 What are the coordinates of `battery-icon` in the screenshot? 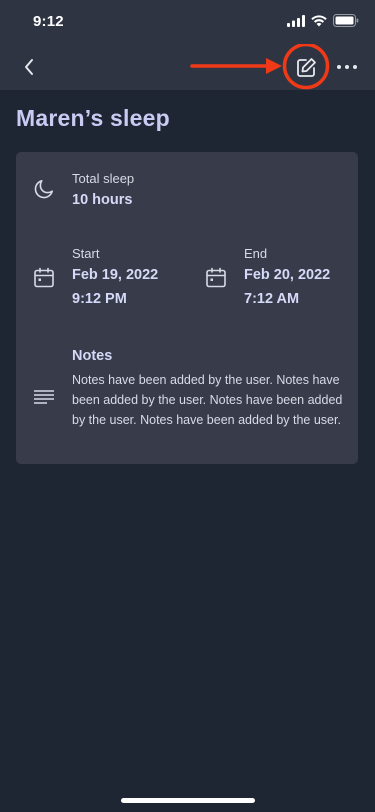 It's located at (346, 23).